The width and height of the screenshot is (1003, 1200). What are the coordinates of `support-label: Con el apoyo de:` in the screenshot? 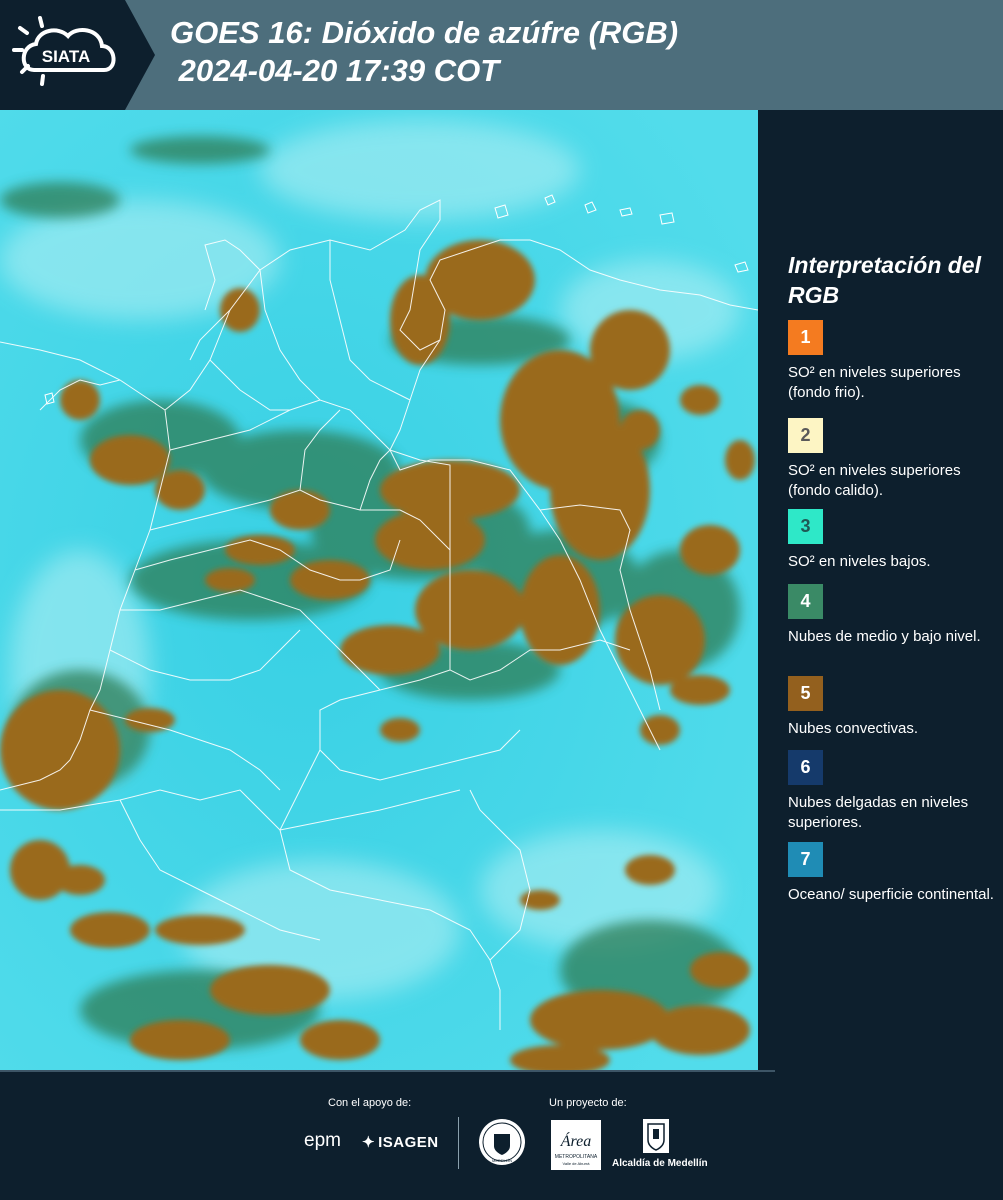 It's located at (370, 1103).